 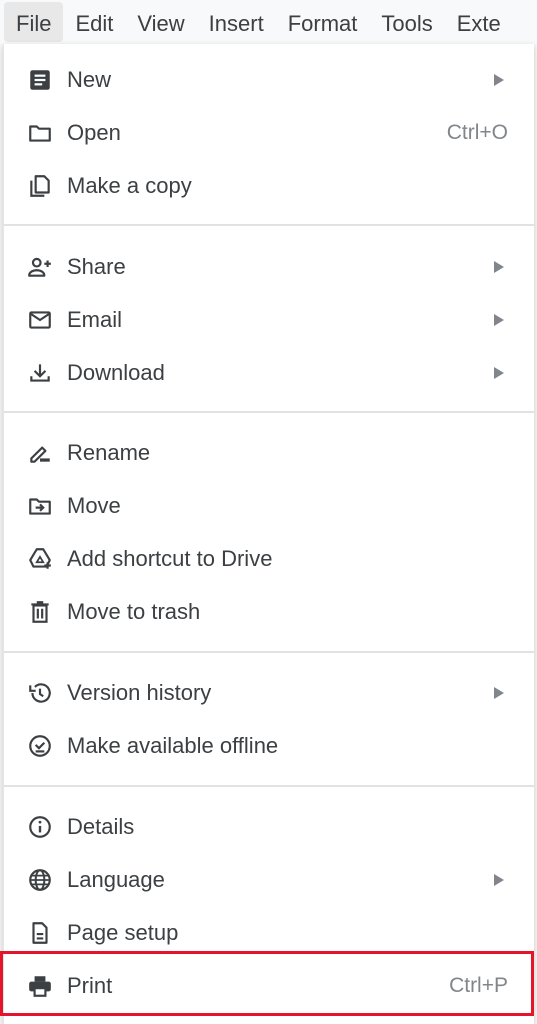 I want to click on menu-insert: Insert, so click(x=236, y=22).